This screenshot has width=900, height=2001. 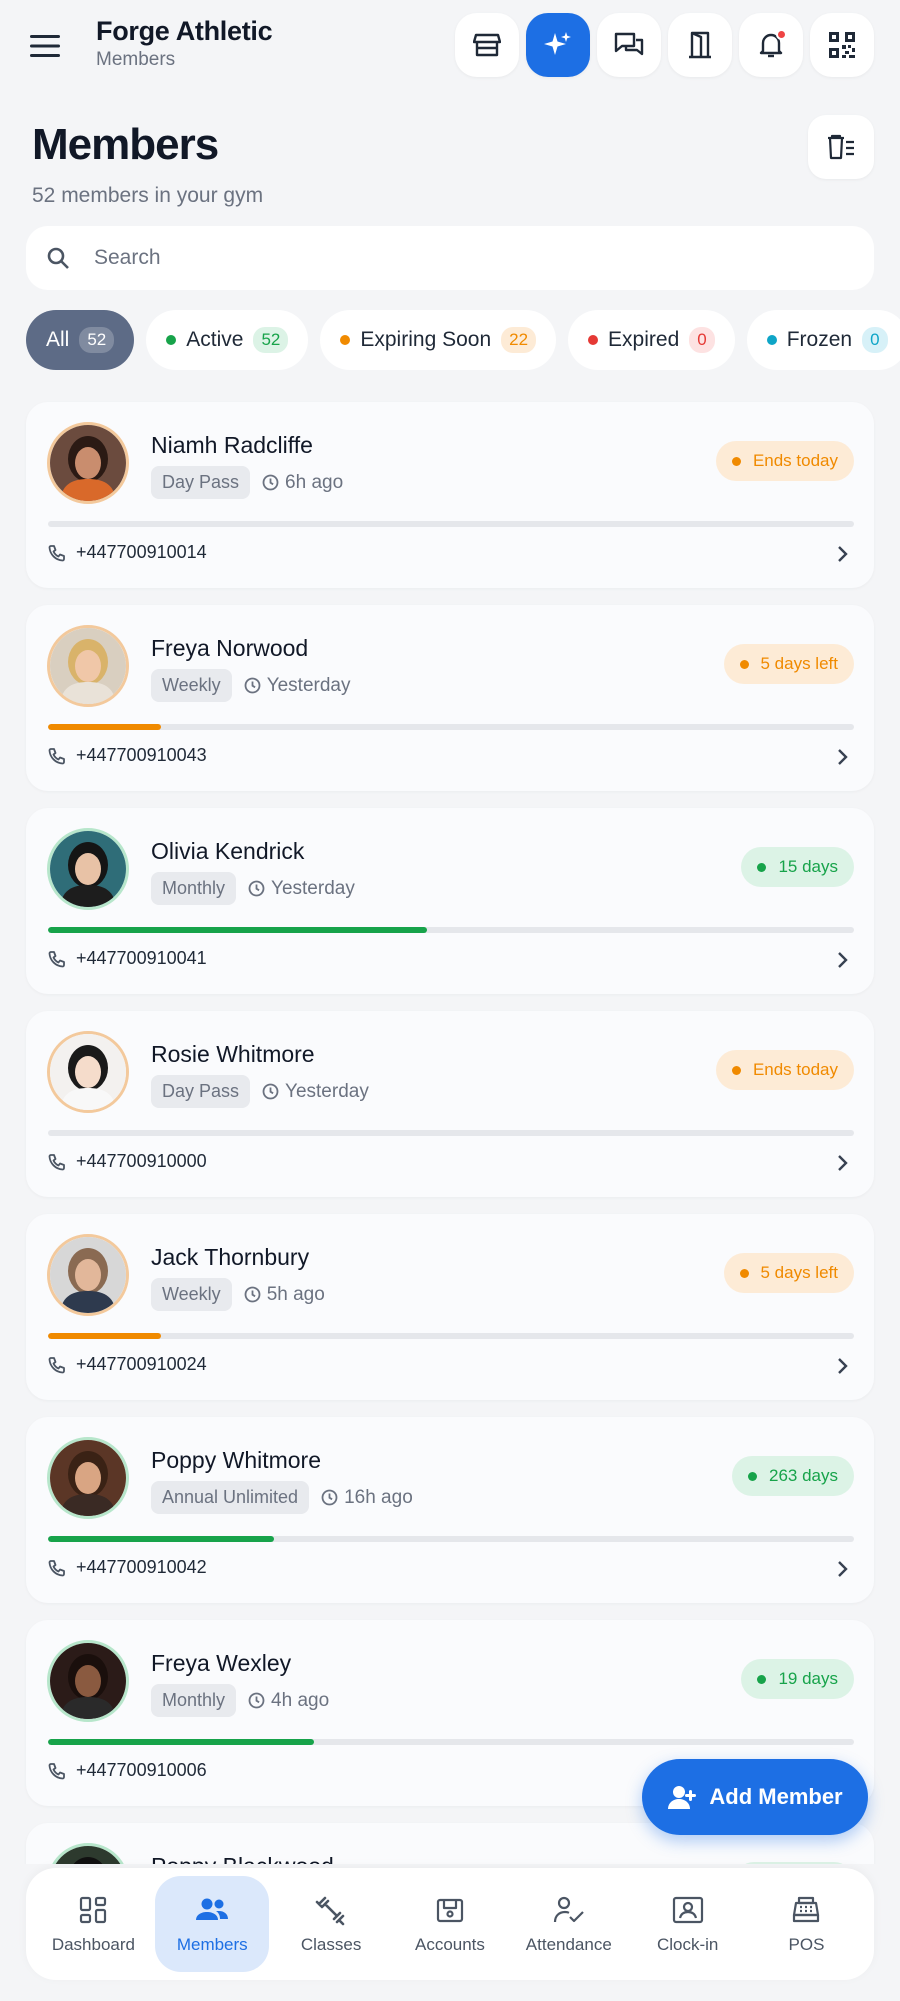 I want to click on nav-item-dashboard: Dashboard, so click(x=93, y=1924).